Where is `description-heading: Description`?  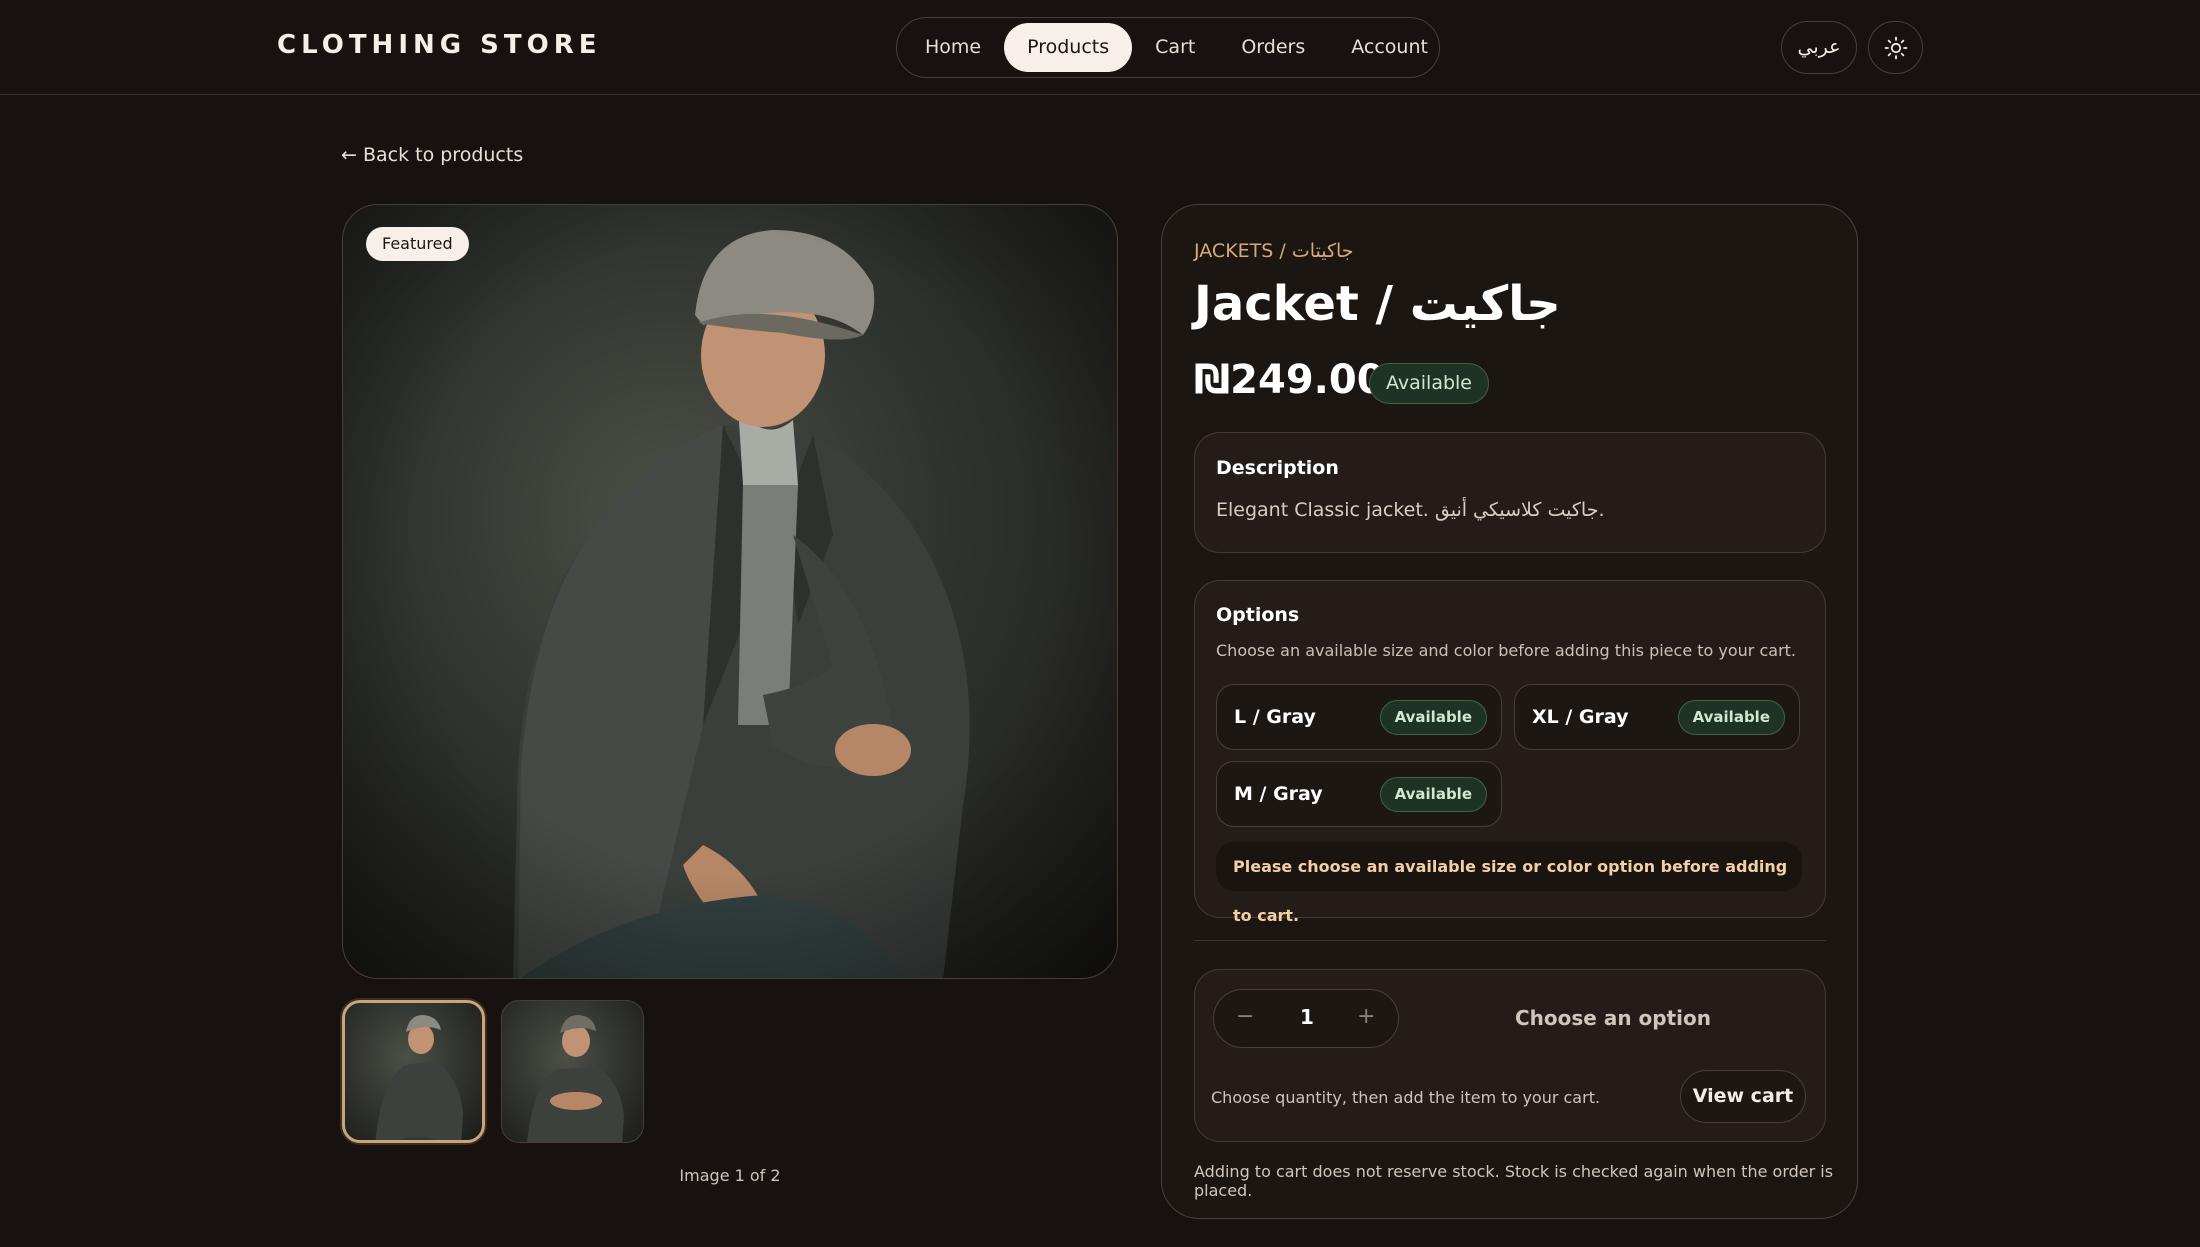 description-heading: Description is located at coordinates (1277, 468).